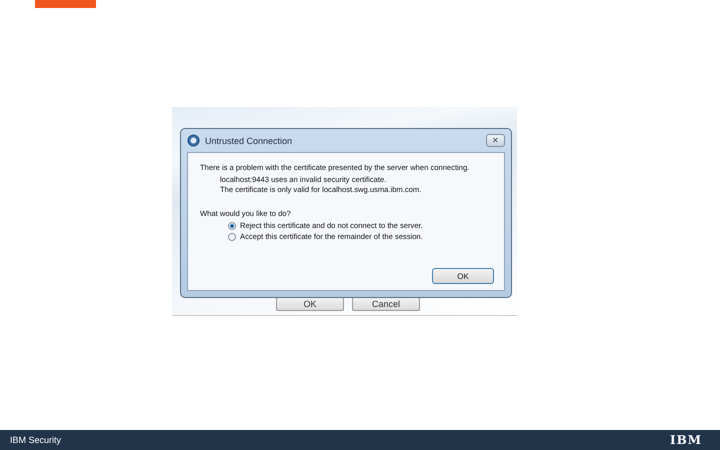 The width and height of the screenshot is (720, 450). What do you see at coordinates (386, 304) in the screenshot?
I see `dialog-button: Cancel` at bounding box center [386, 304].